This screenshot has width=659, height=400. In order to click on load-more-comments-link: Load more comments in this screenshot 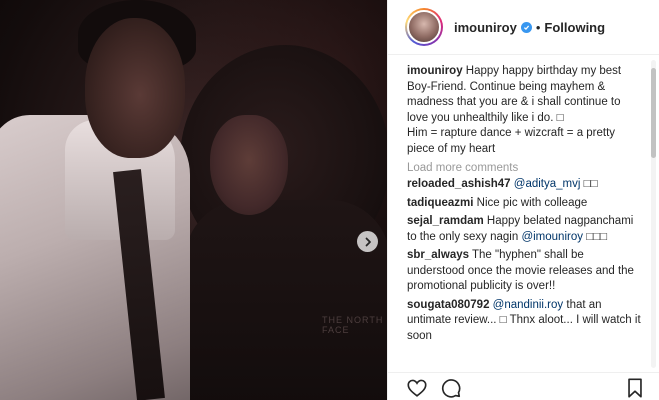, I will do `click(525, 168)`.